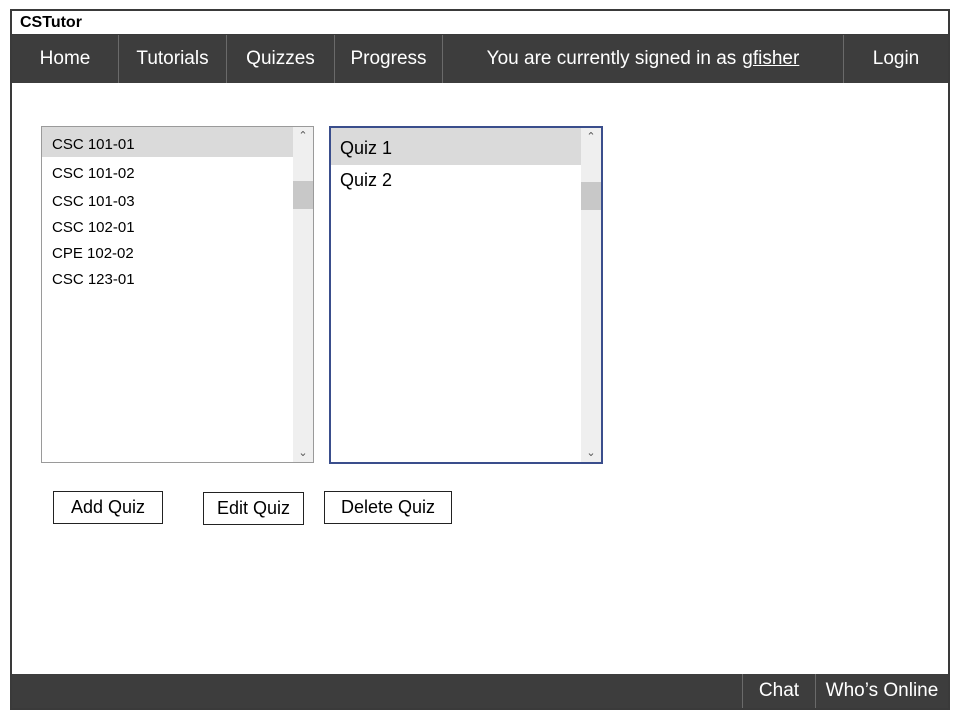  I want to click on course-item-label: CSC 101-02, so click(93, 173).